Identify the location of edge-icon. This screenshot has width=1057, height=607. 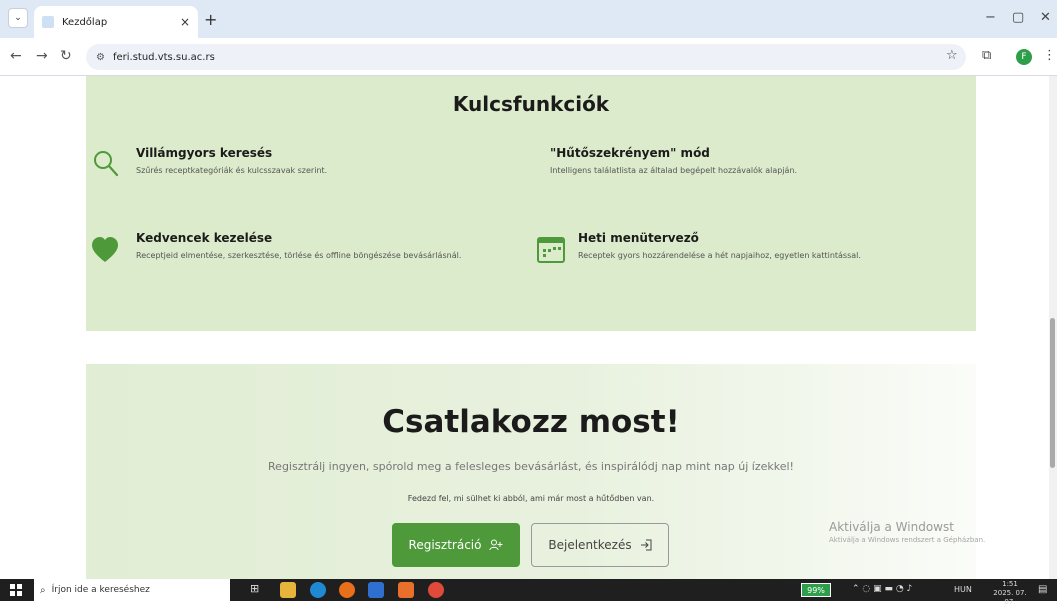
(318, 590).